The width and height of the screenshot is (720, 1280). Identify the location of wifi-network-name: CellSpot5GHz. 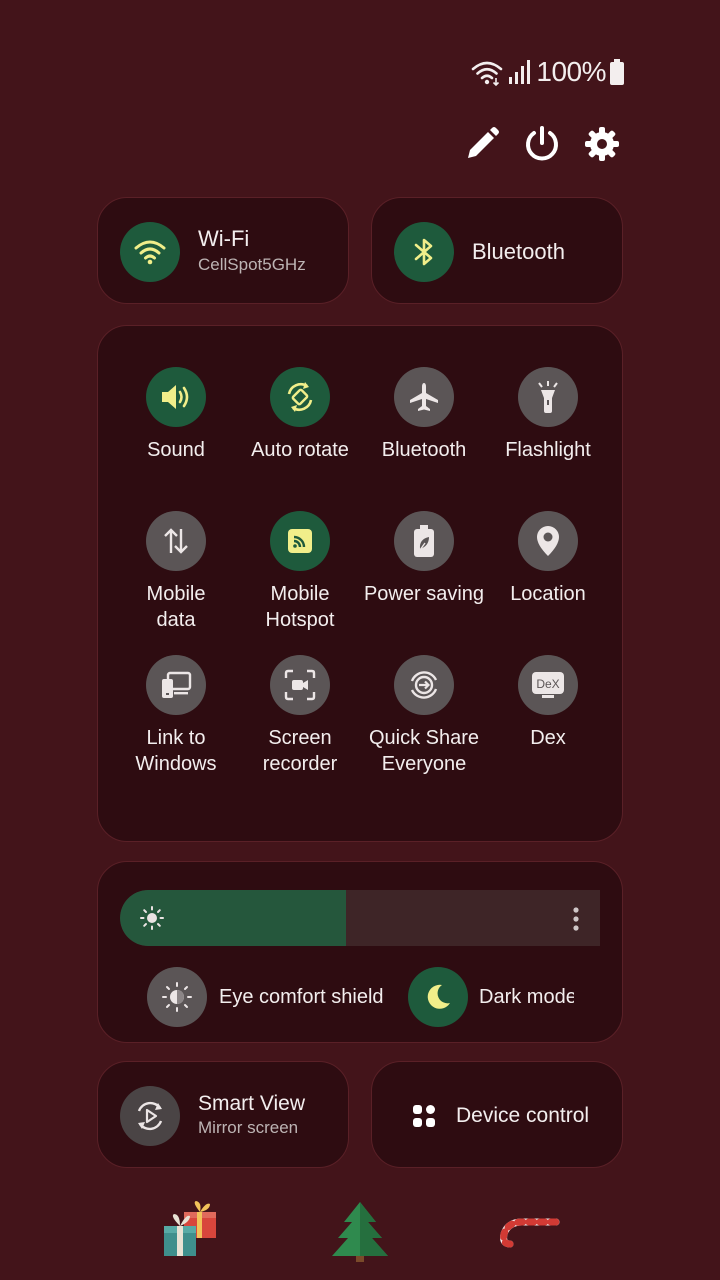
(252, 264).